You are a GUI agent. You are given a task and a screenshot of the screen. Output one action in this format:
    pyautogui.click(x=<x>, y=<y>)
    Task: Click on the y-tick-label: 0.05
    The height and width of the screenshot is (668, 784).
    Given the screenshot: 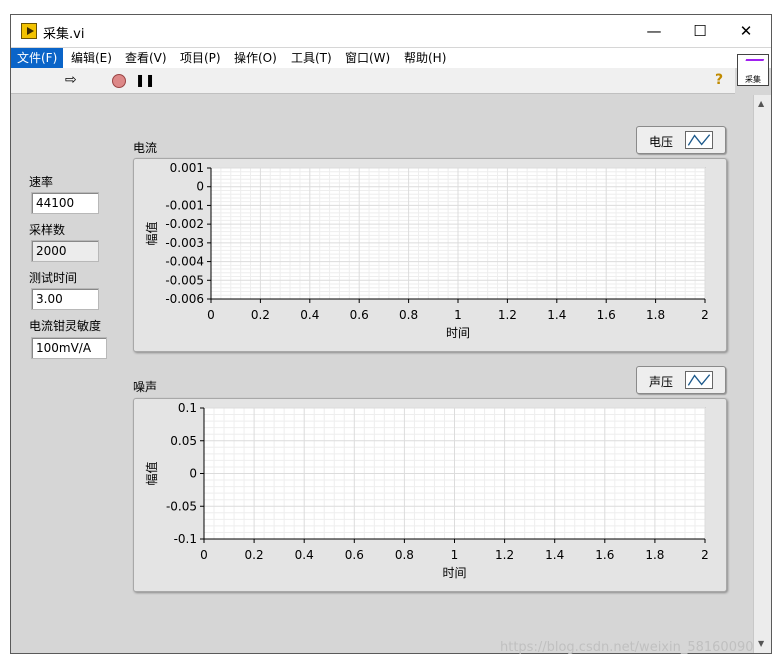 What is the action you would take?
    pyautogui.click(x=183, y=441)
    